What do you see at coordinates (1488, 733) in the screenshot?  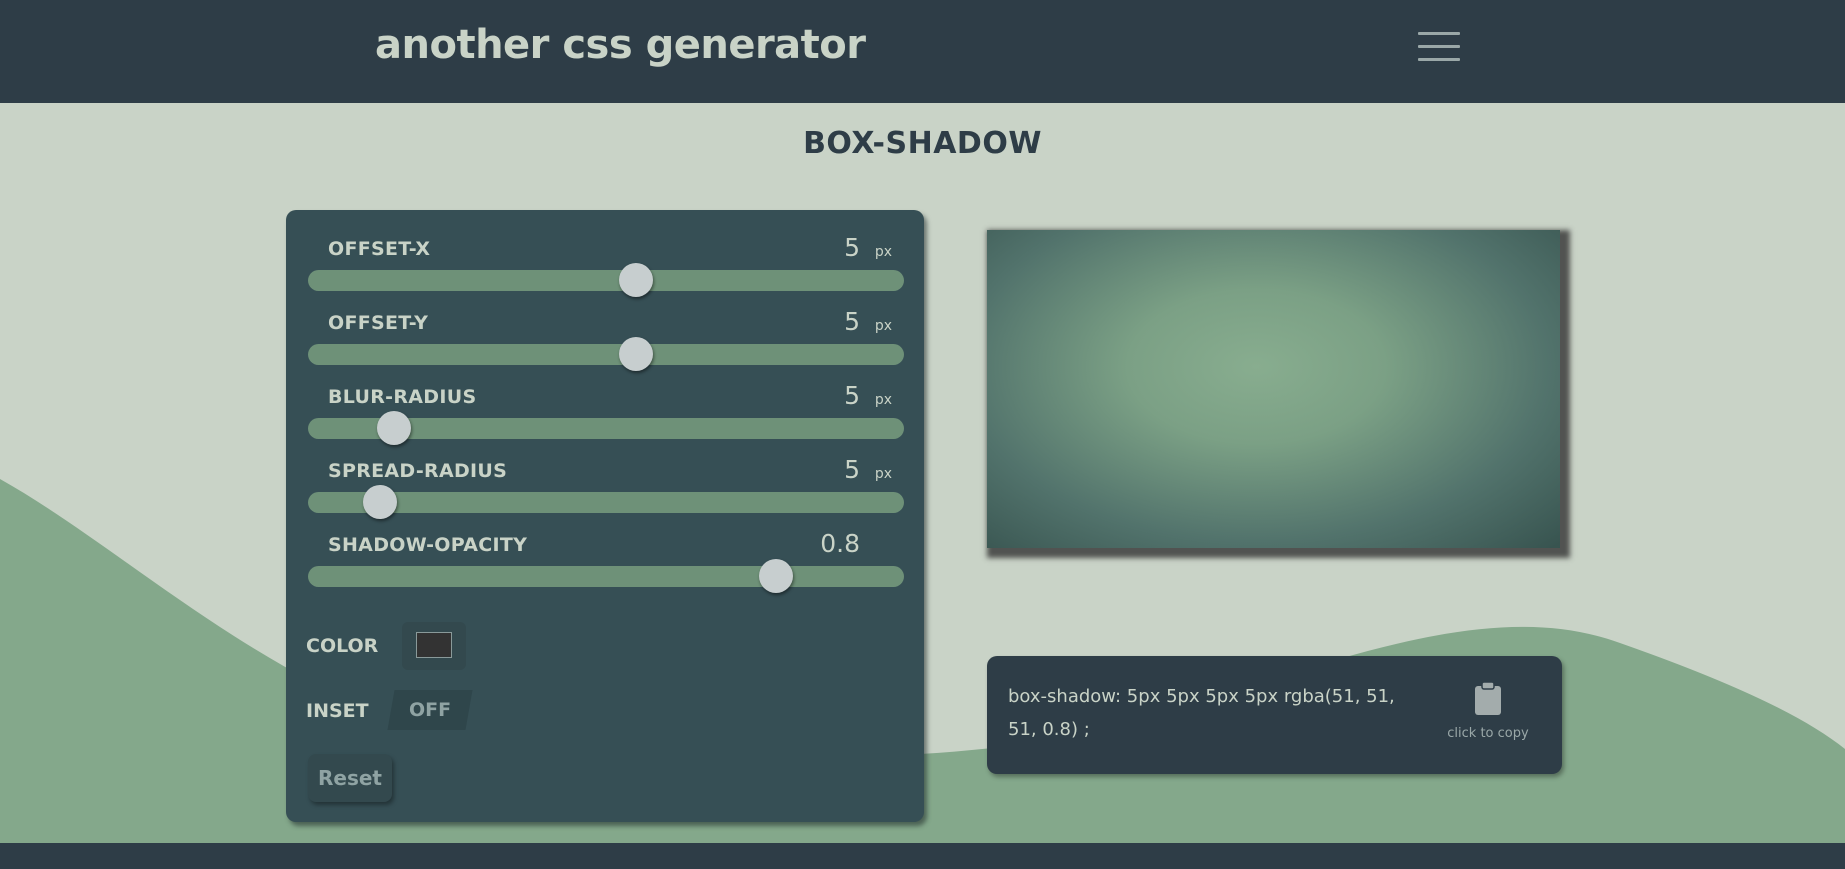 I see `copy-label: click to copy` at bounding box center [1488, 733].